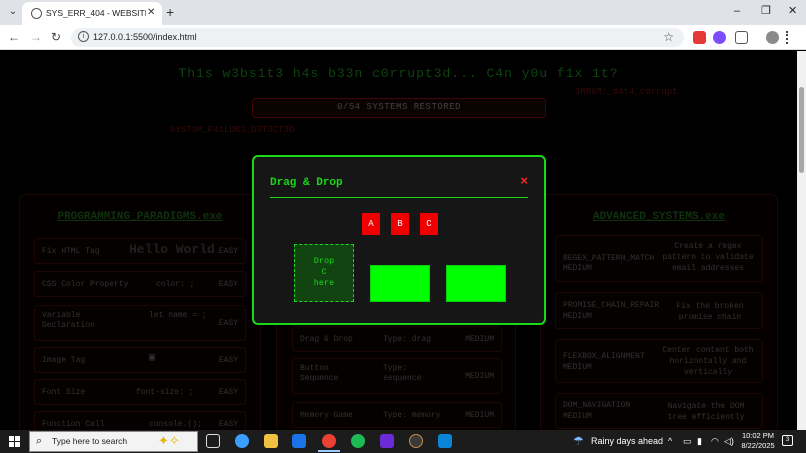  I want to click on bookmark-star-icon: ☆, so click(668, 37).